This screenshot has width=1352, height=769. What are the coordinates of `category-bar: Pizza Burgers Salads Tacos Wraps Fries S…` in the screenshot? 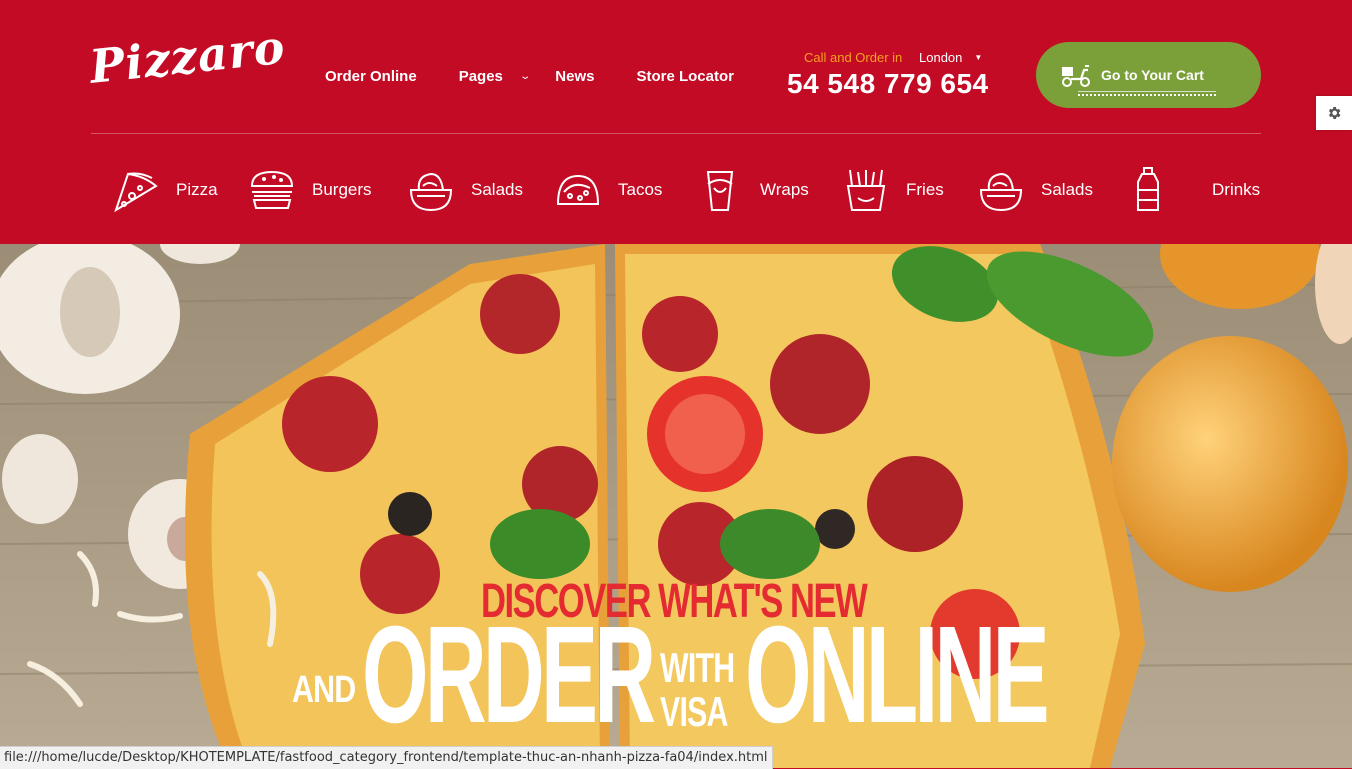 It's located at (676, 190).